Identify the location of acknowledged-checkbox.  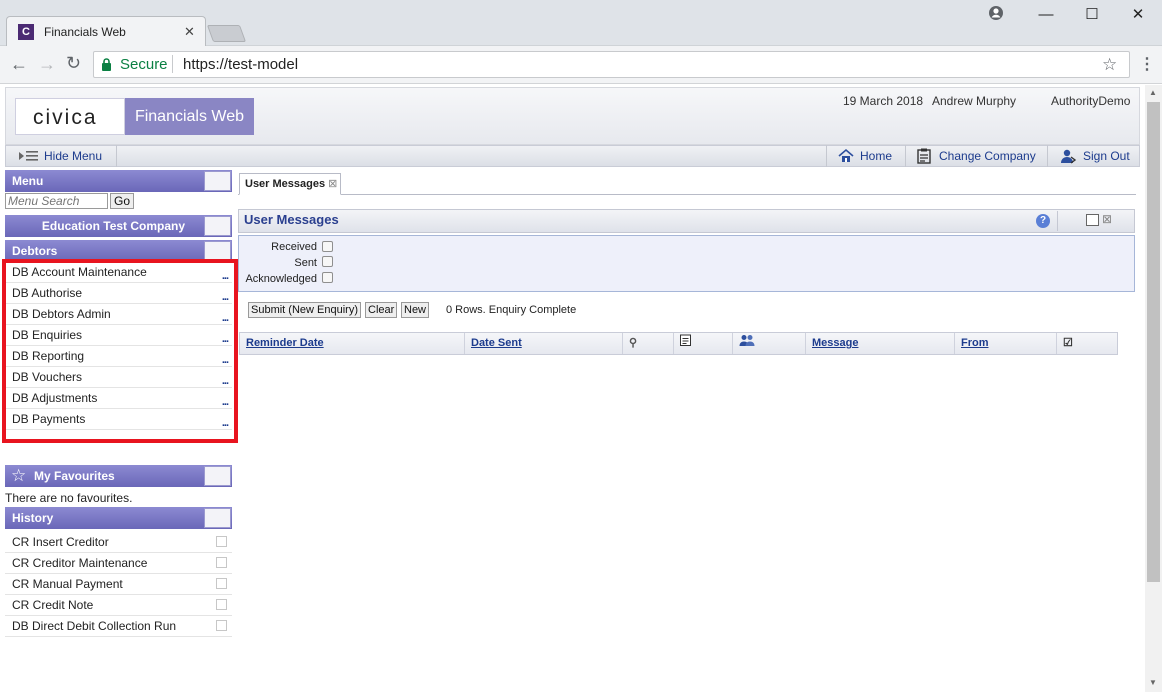
(327, 277).